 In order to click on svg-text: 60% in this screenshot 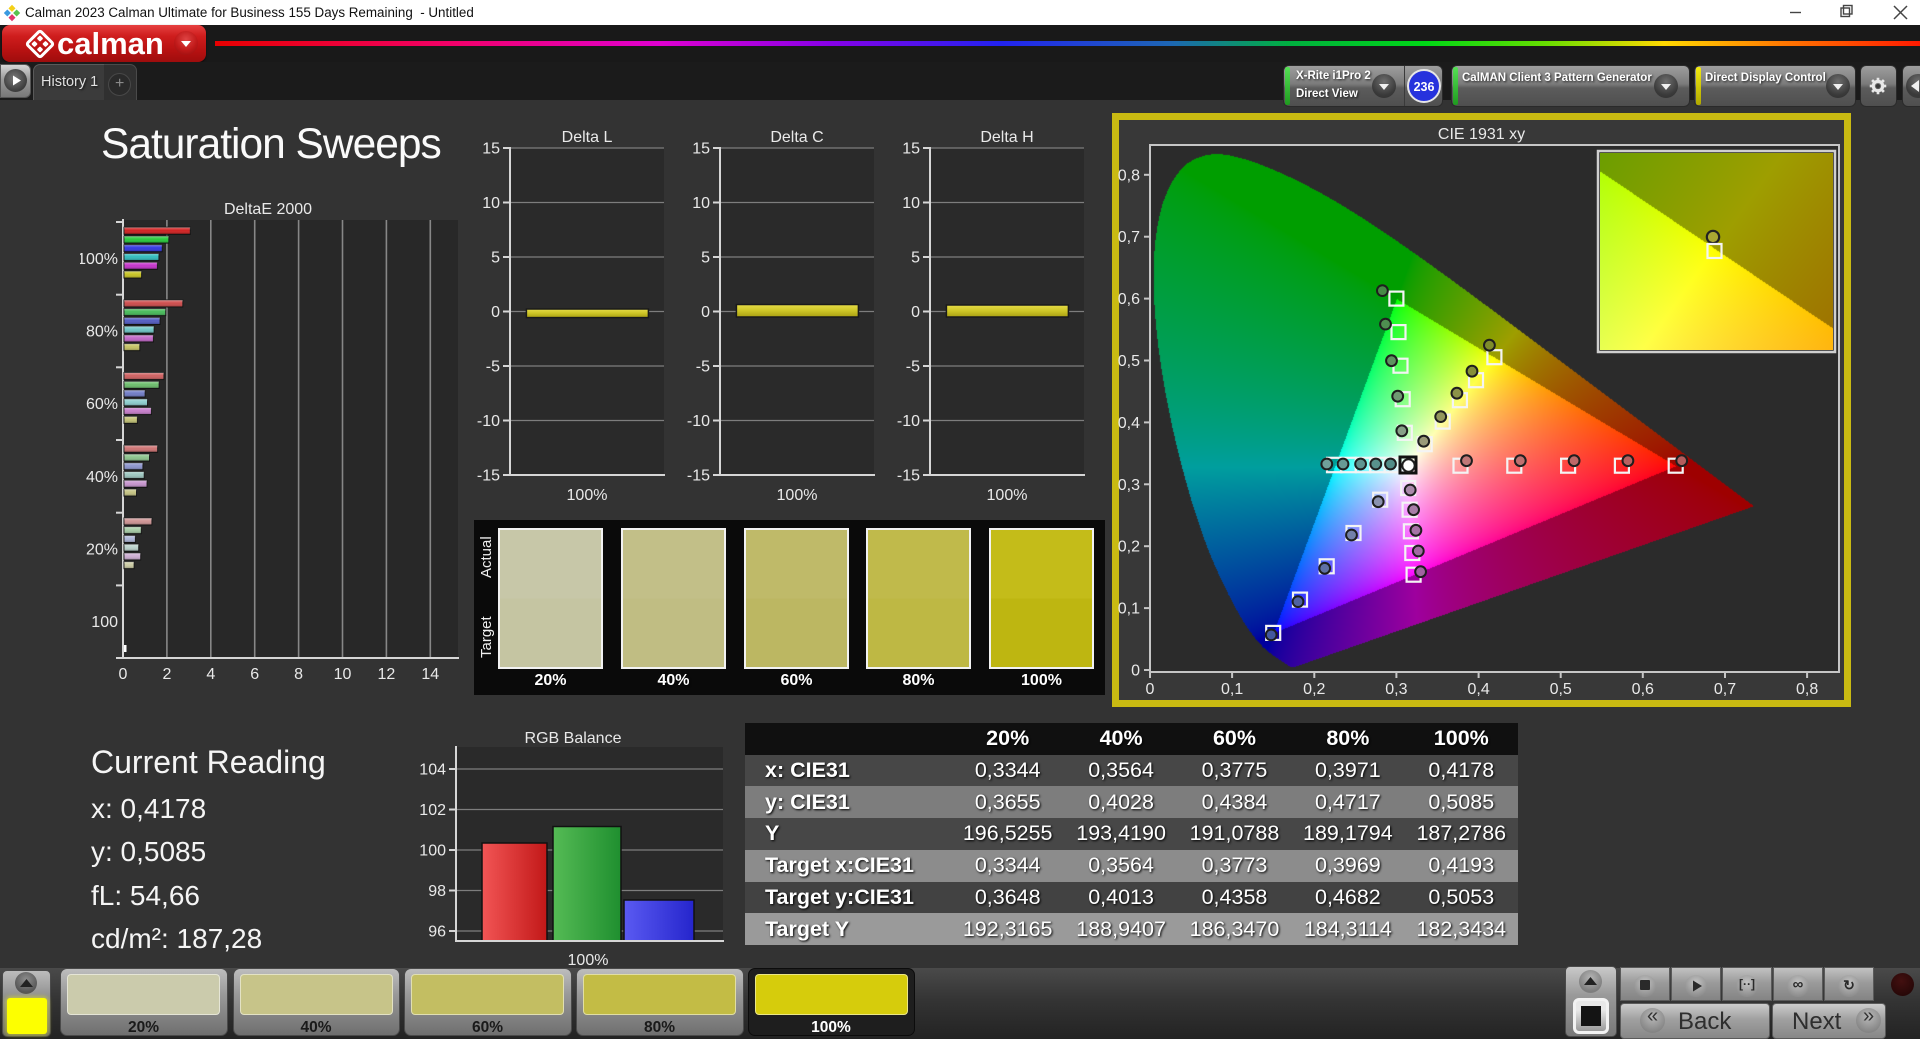, I will do `click(102, 404)`.